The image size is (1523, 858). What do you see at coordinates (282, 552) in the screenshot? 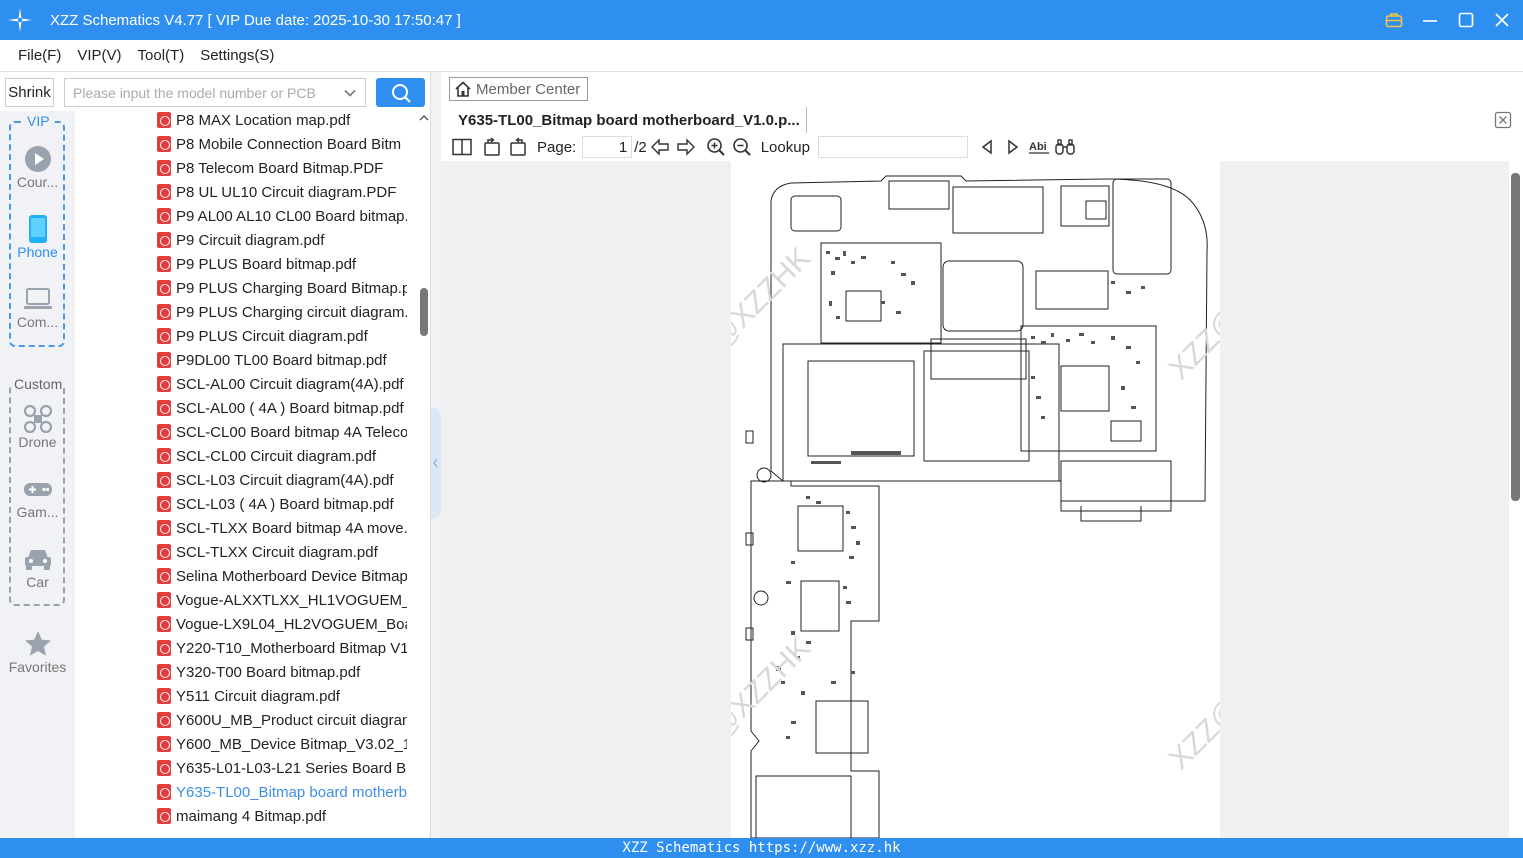
I see `file-list-item: SCL-TLXX Circuit diagram.pdf` at bounding box center [282, 552].